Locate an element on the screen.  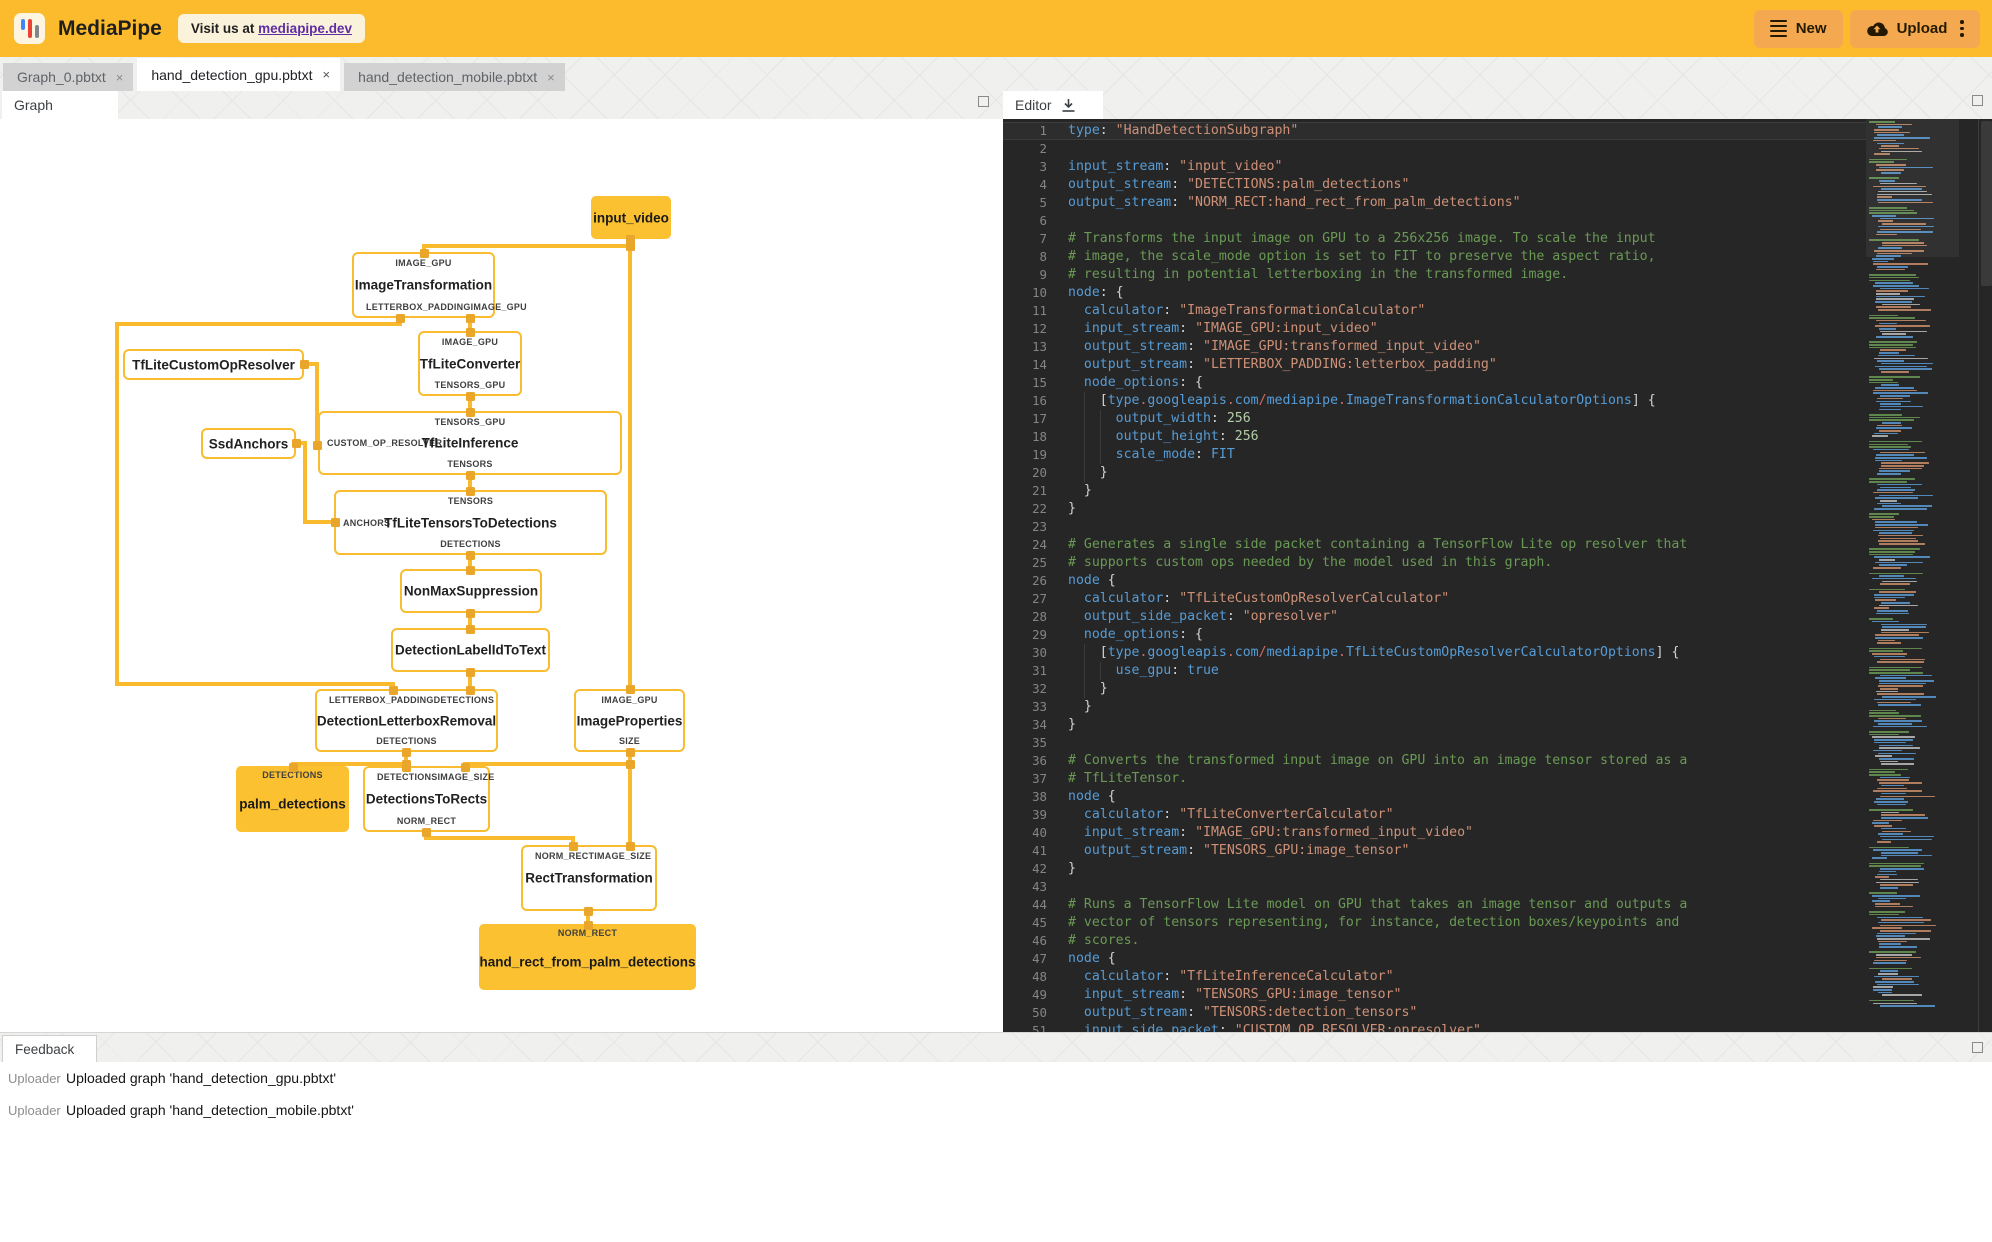
line-number: 26 is located at coordinates (1039, 580).